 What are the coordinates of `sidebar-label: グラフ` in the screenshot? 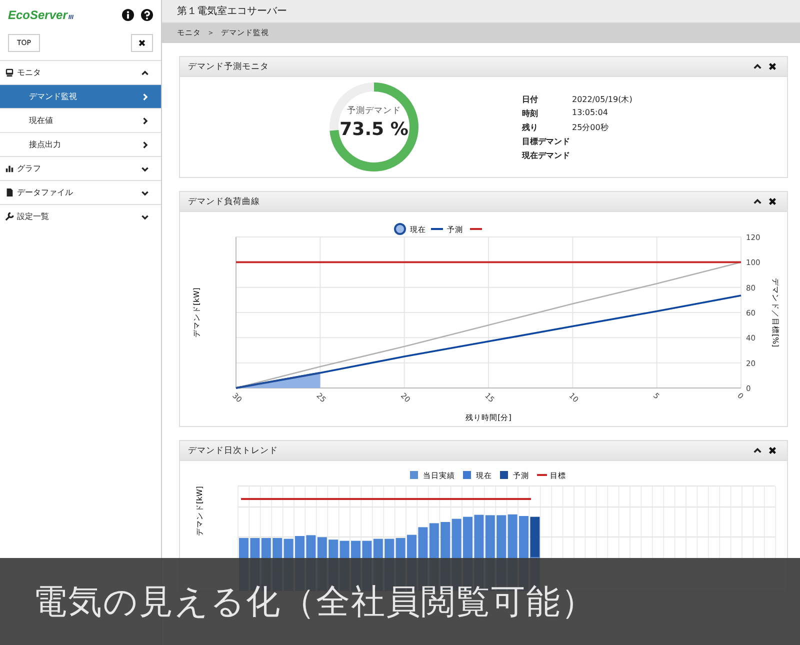 It's located at (29, 168).